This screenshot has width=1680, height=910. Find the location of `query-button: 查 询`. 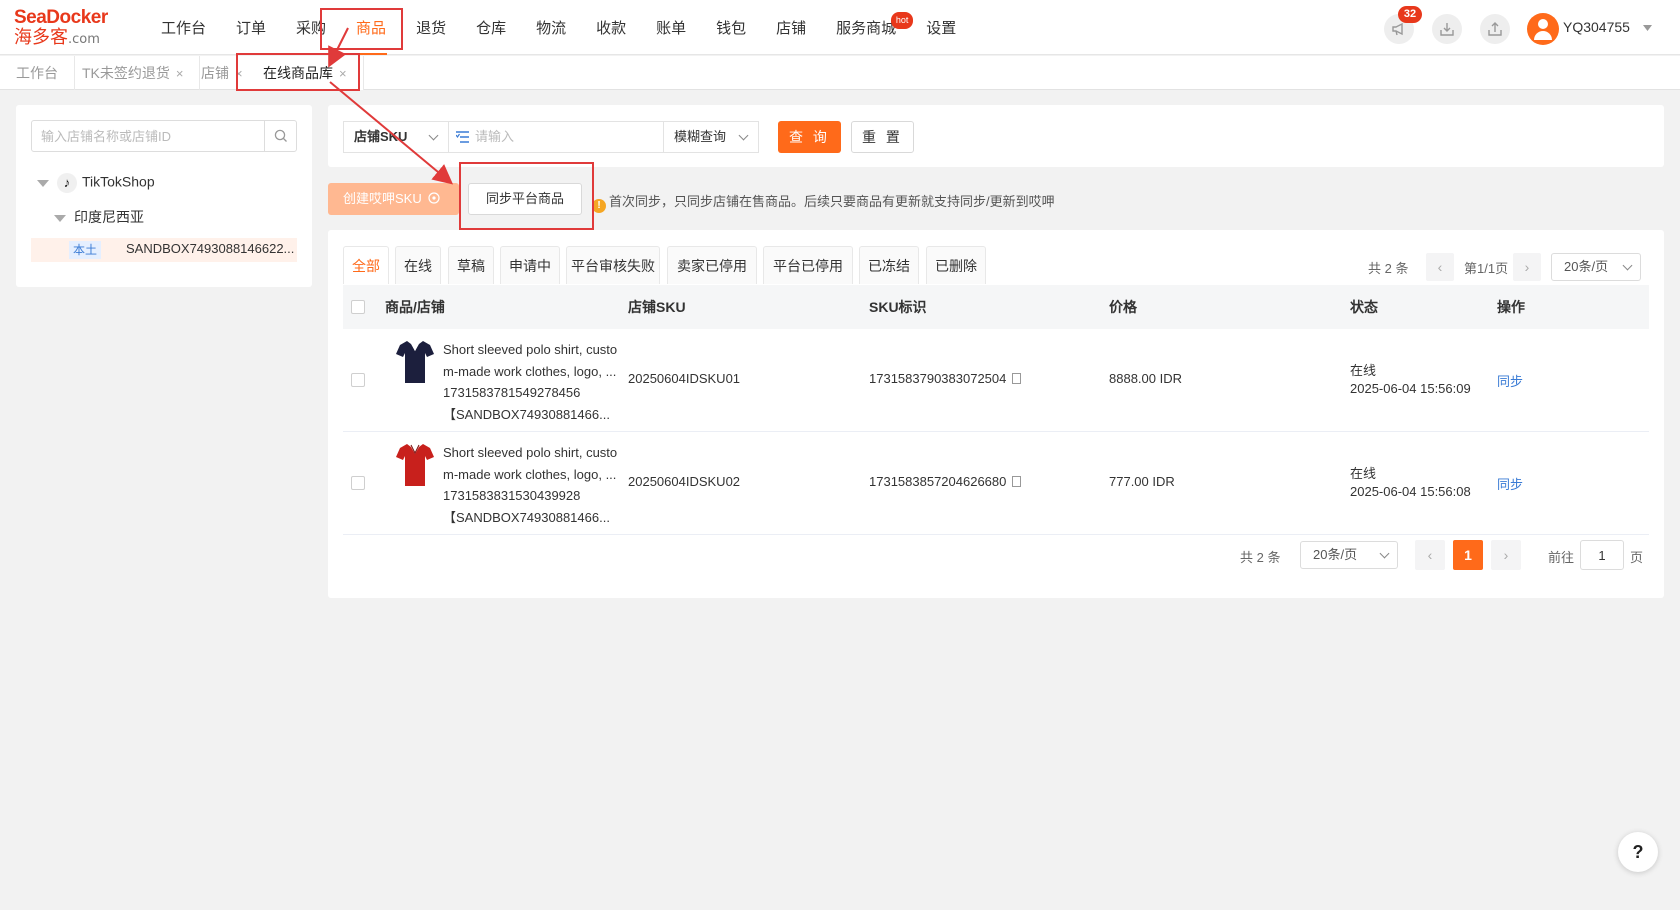

query-button: 查 询 is located at coordinates (809, 137).